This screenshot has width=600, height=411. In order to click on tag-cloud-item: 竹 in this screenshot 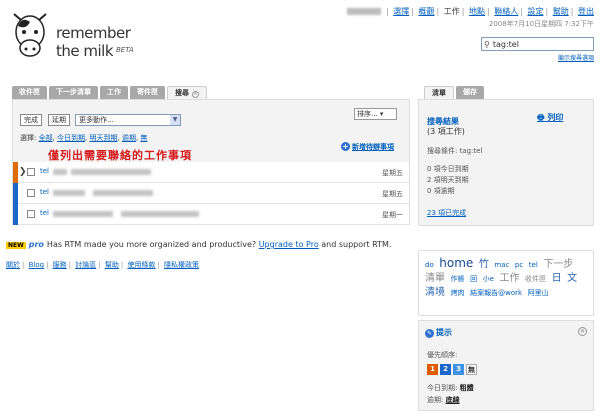, I will do `click(484, 264)`.